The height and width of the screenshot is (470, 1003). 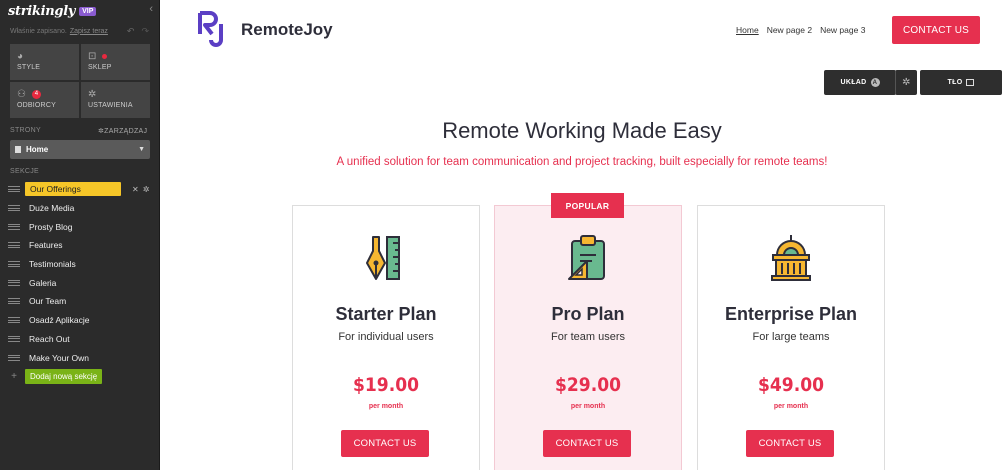 What do you see at coordinates (789, 30) in the screenshot?
I see `nav-link-page-2: New page 2` at bounding box center [789, 30].